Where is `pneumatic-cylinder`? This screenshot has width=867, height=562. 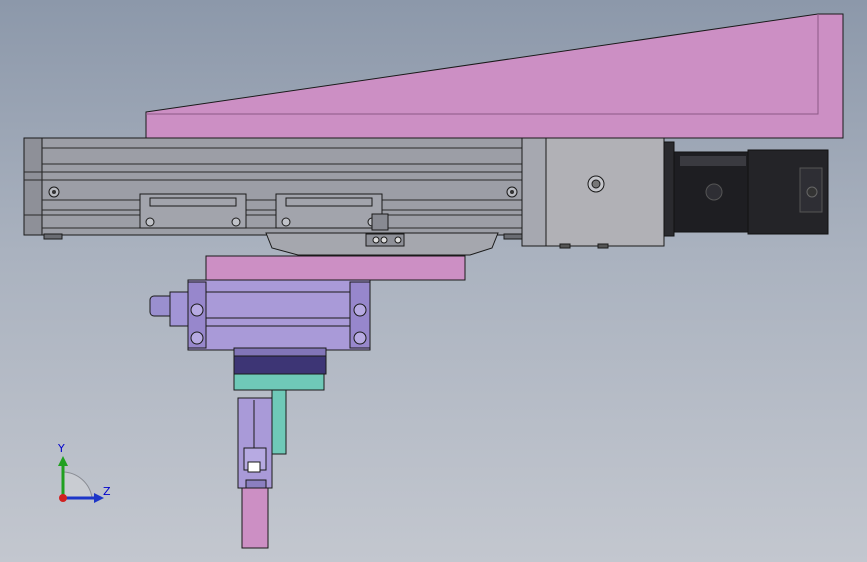
pneumatic-cylinder is located at coordinates (260, 315).